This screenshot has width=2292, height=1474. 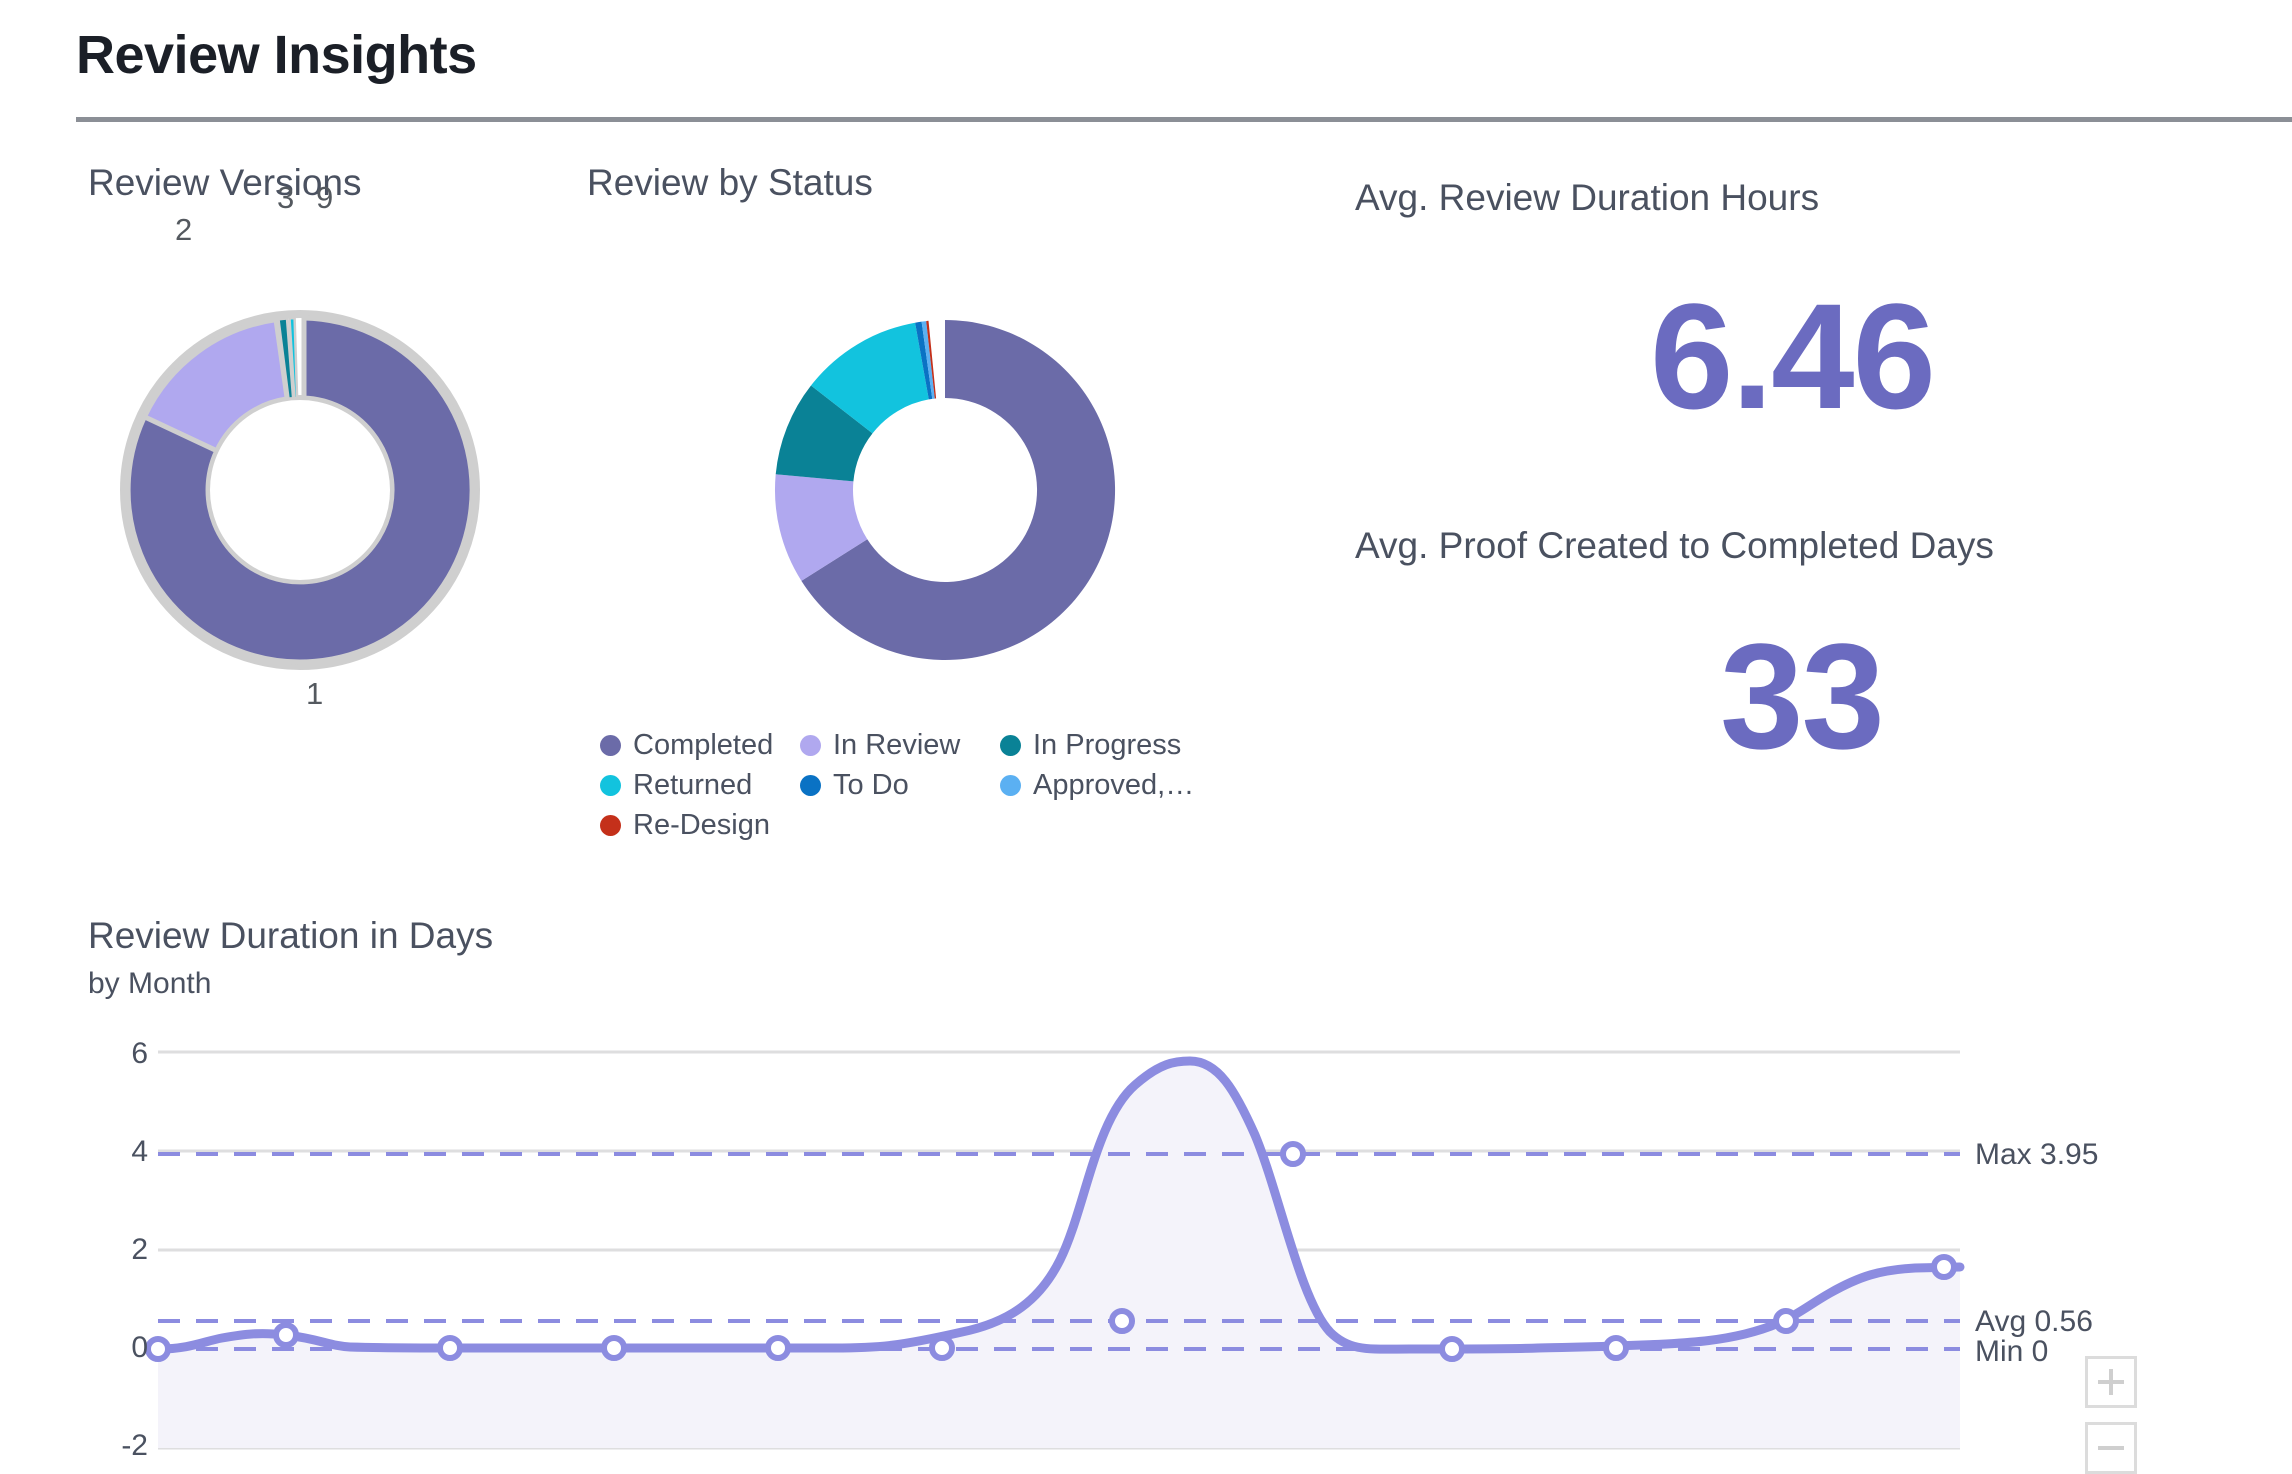 I want to click on reference-label-min: Min 0, so click(x=2012, y=1351).